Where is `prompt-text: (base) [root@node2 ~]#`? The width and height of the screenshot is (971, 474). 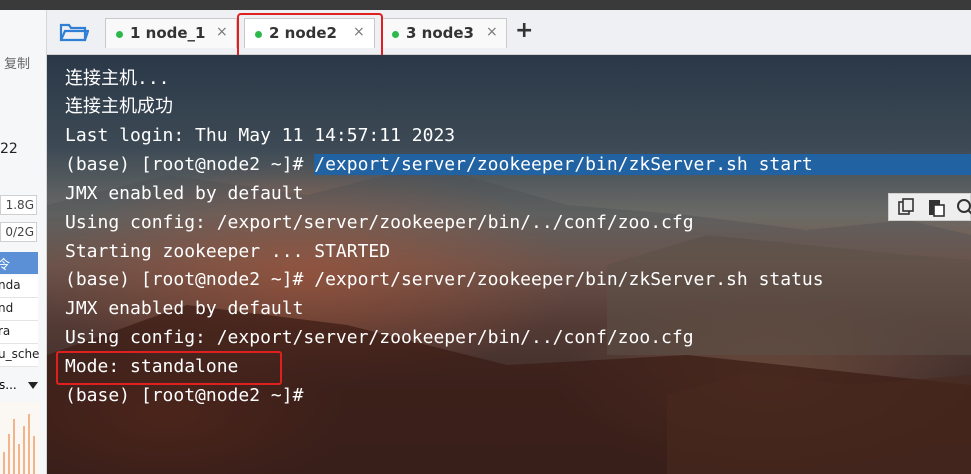 prompt-text: (base) [root@node2 ~]# is located at coordinates (190, 164).